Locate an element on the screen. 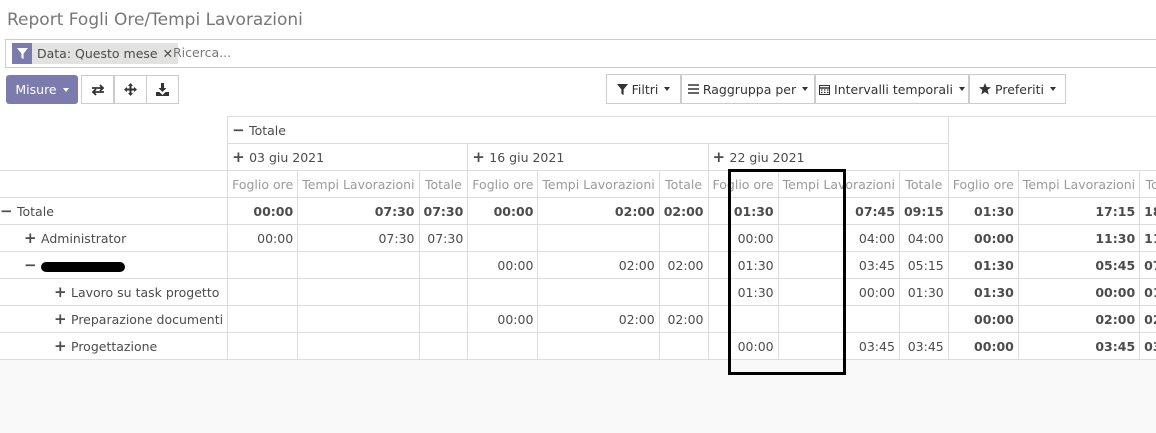 Image resolution: width=1156 pixels, height=433 pixels. pivot-cell: 05:45 is located at coordinates (1079, 265).